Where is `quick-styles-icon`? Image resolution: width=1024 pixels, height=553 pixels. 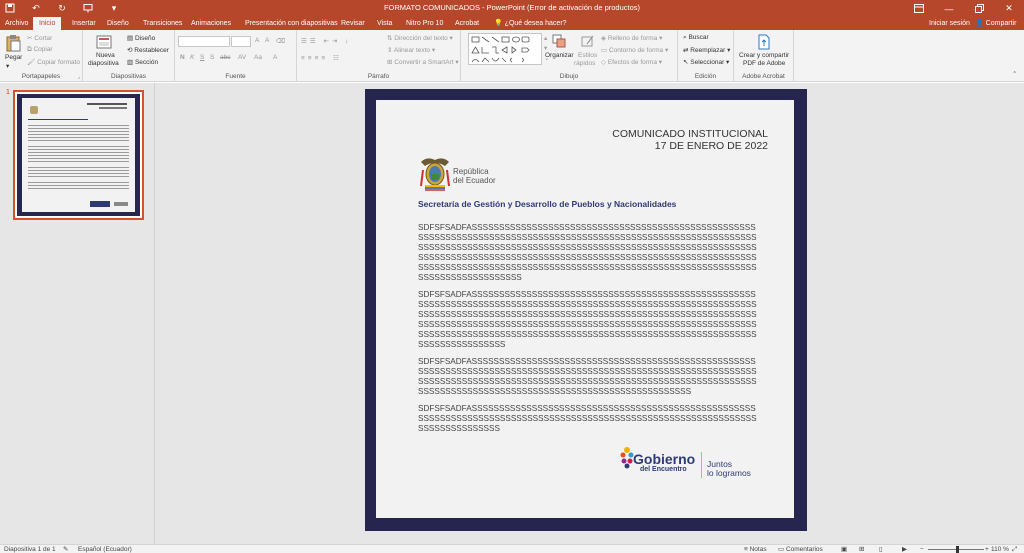 quick-styles-icon is located at coordinates (588, 41).